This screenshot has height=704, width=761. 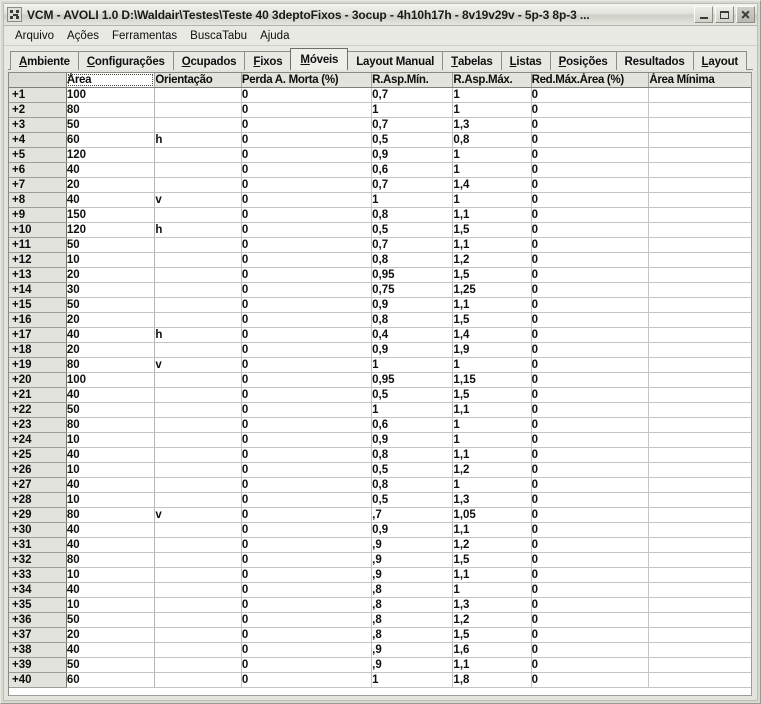 I want to click on cell-rasp-min: ,8, so click(x=412, y=635).